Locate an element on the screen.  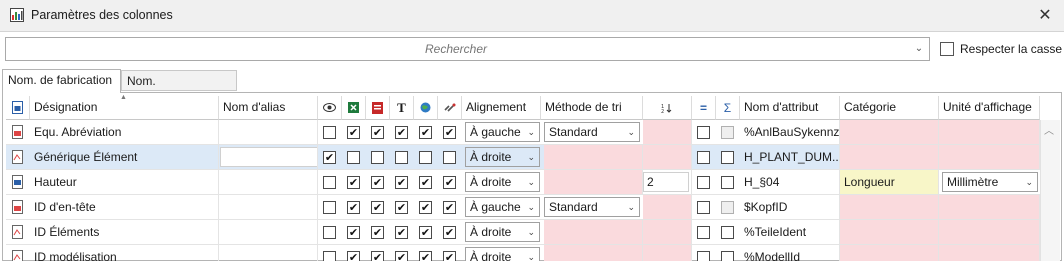
tab-fabrication: Nom. de fabrication is located at coordinates (61, 81).